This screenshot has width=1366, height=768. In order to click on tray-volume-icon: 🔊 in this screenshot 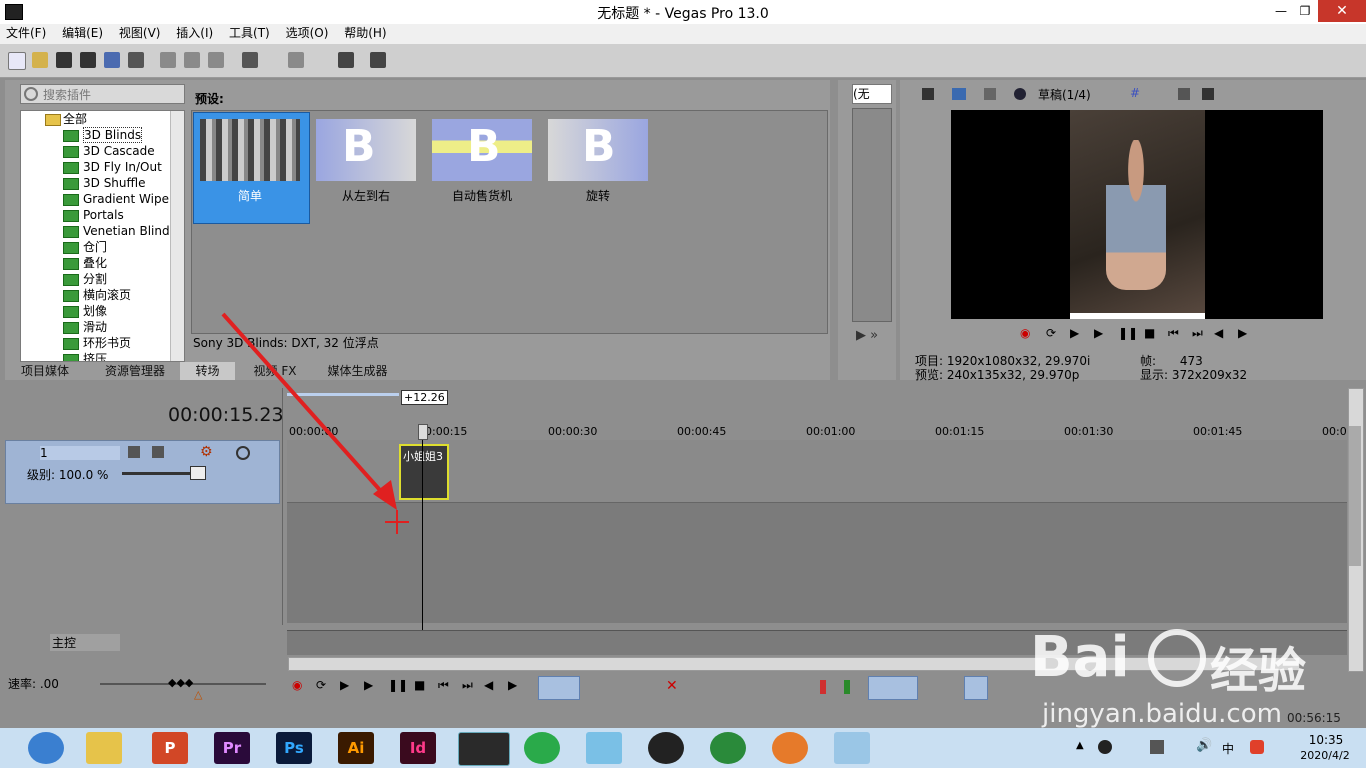, I will do `click(1204, 745)`.